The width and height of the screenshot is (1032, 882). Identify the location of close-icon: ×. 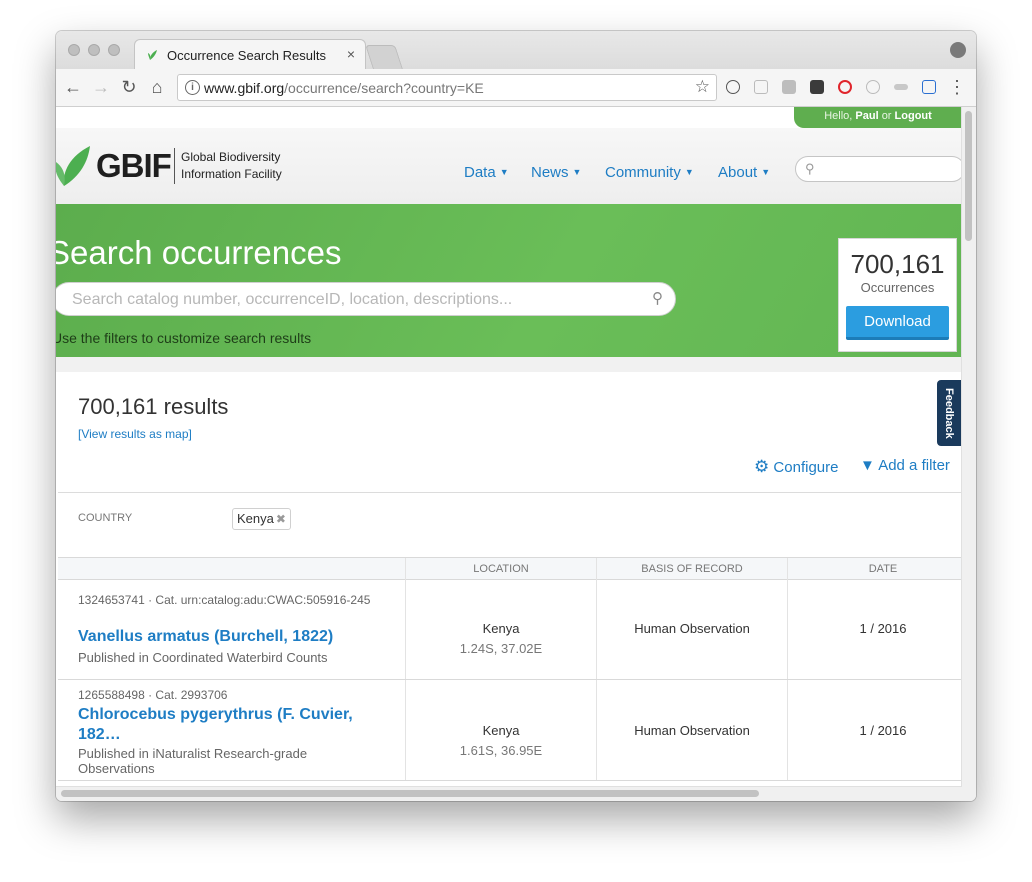
(351, 54).